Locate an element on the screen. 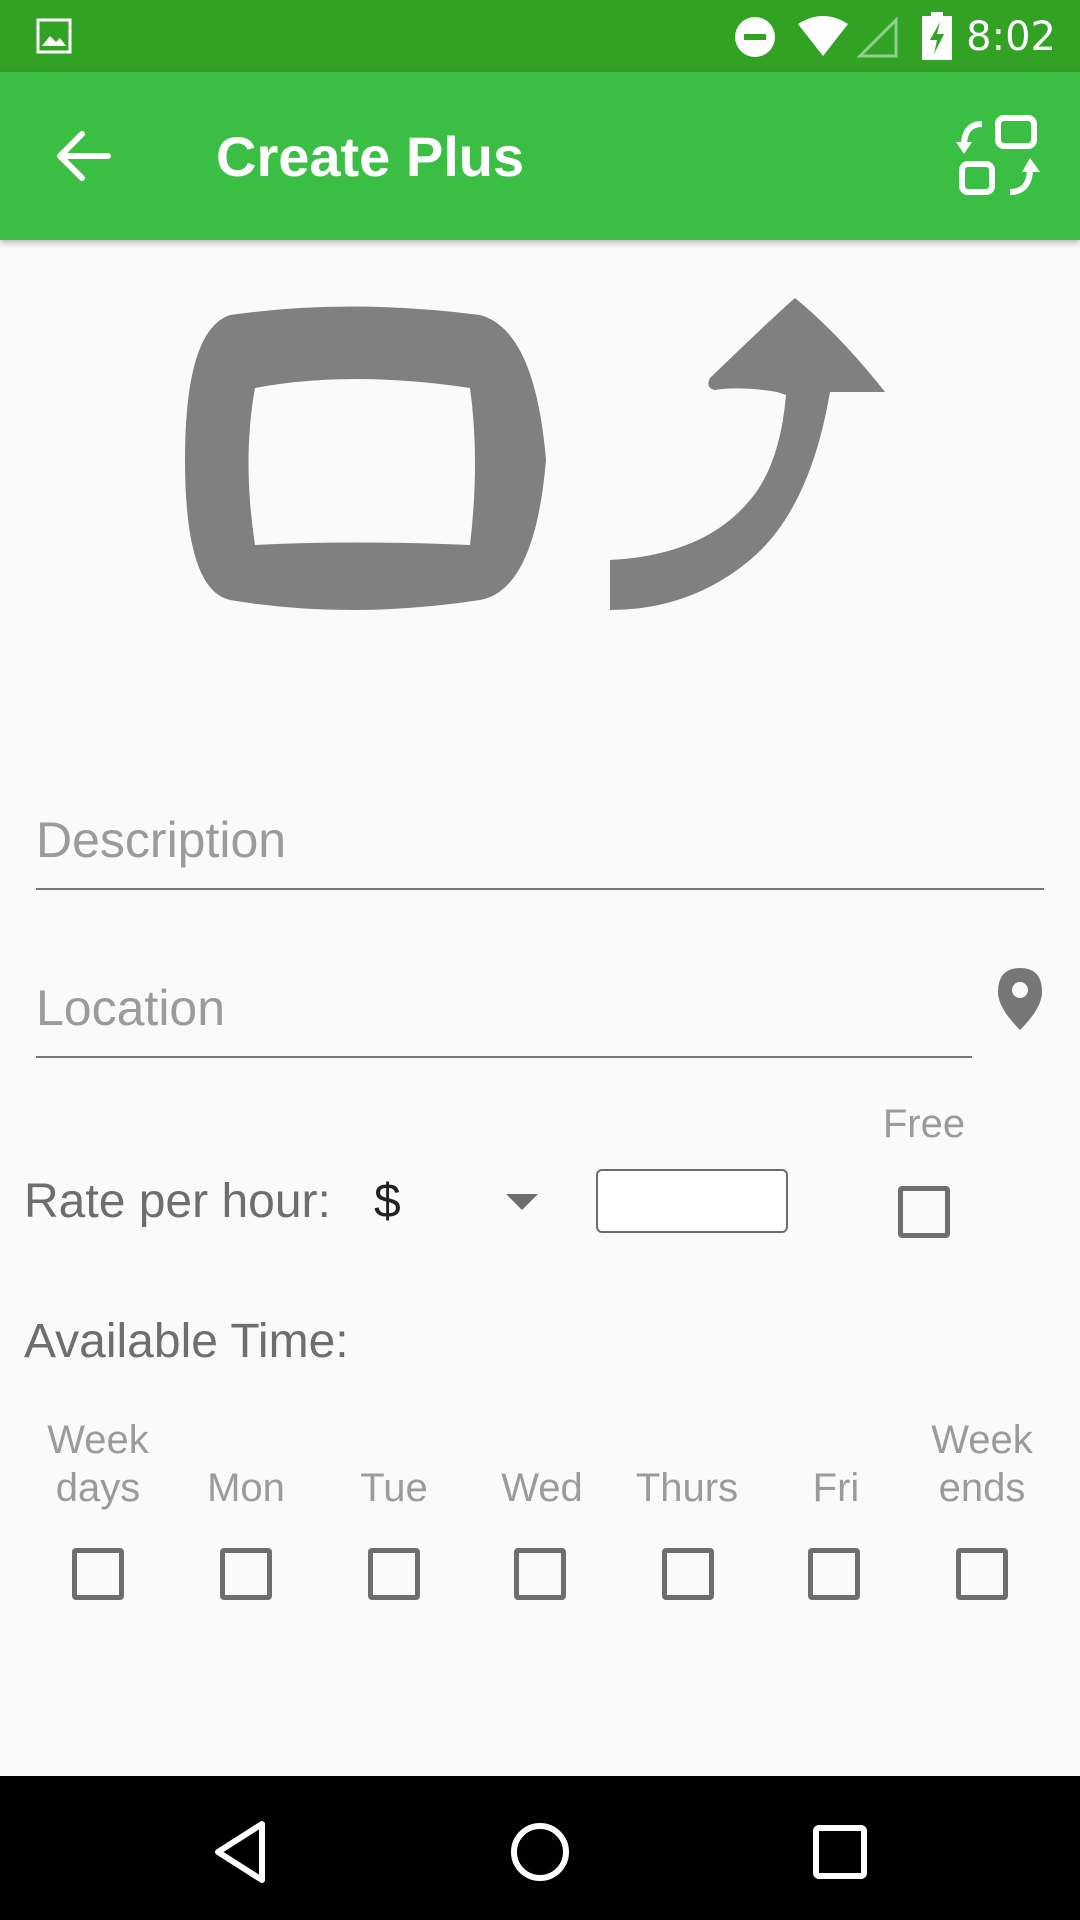 The height and width of the screenshot is (1920, 1080). page-title: Create Plus is located at coordinates (370, 156).